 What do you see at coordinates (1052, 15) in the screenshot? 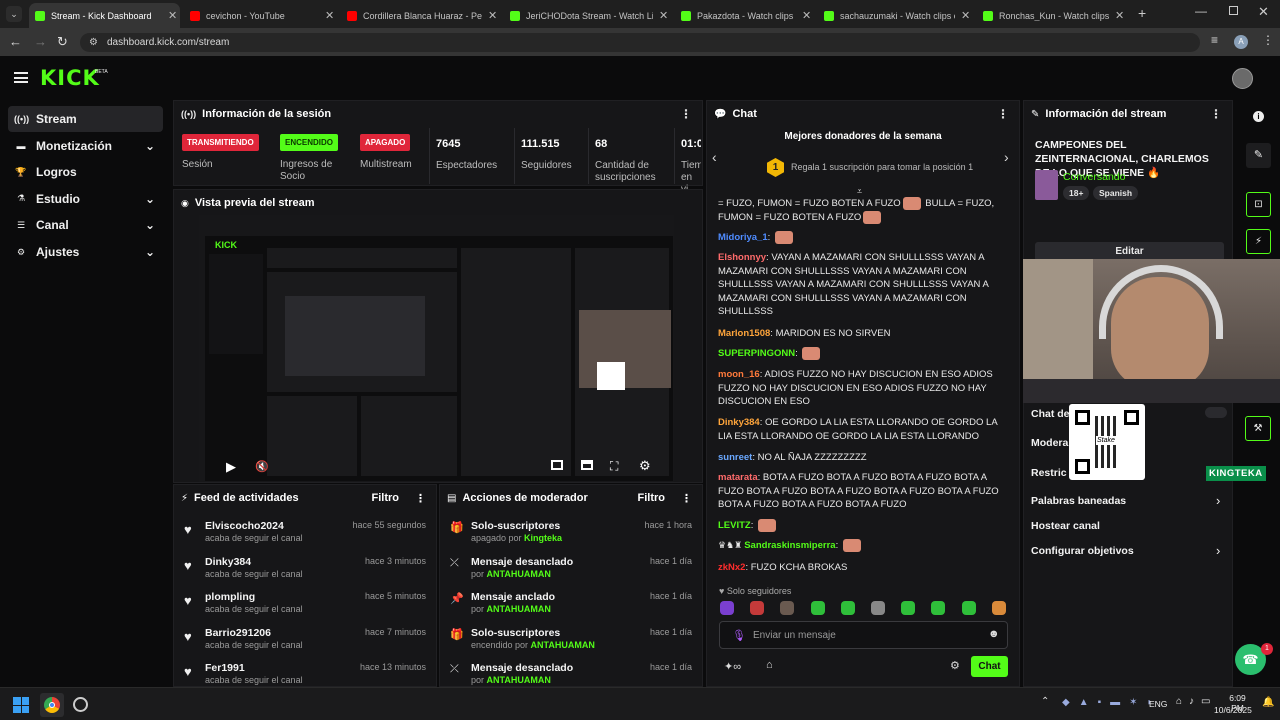
I see `browser-tab: Ronchas_Kun - Watch clips on ✕` at bounding box center [1052, 15].